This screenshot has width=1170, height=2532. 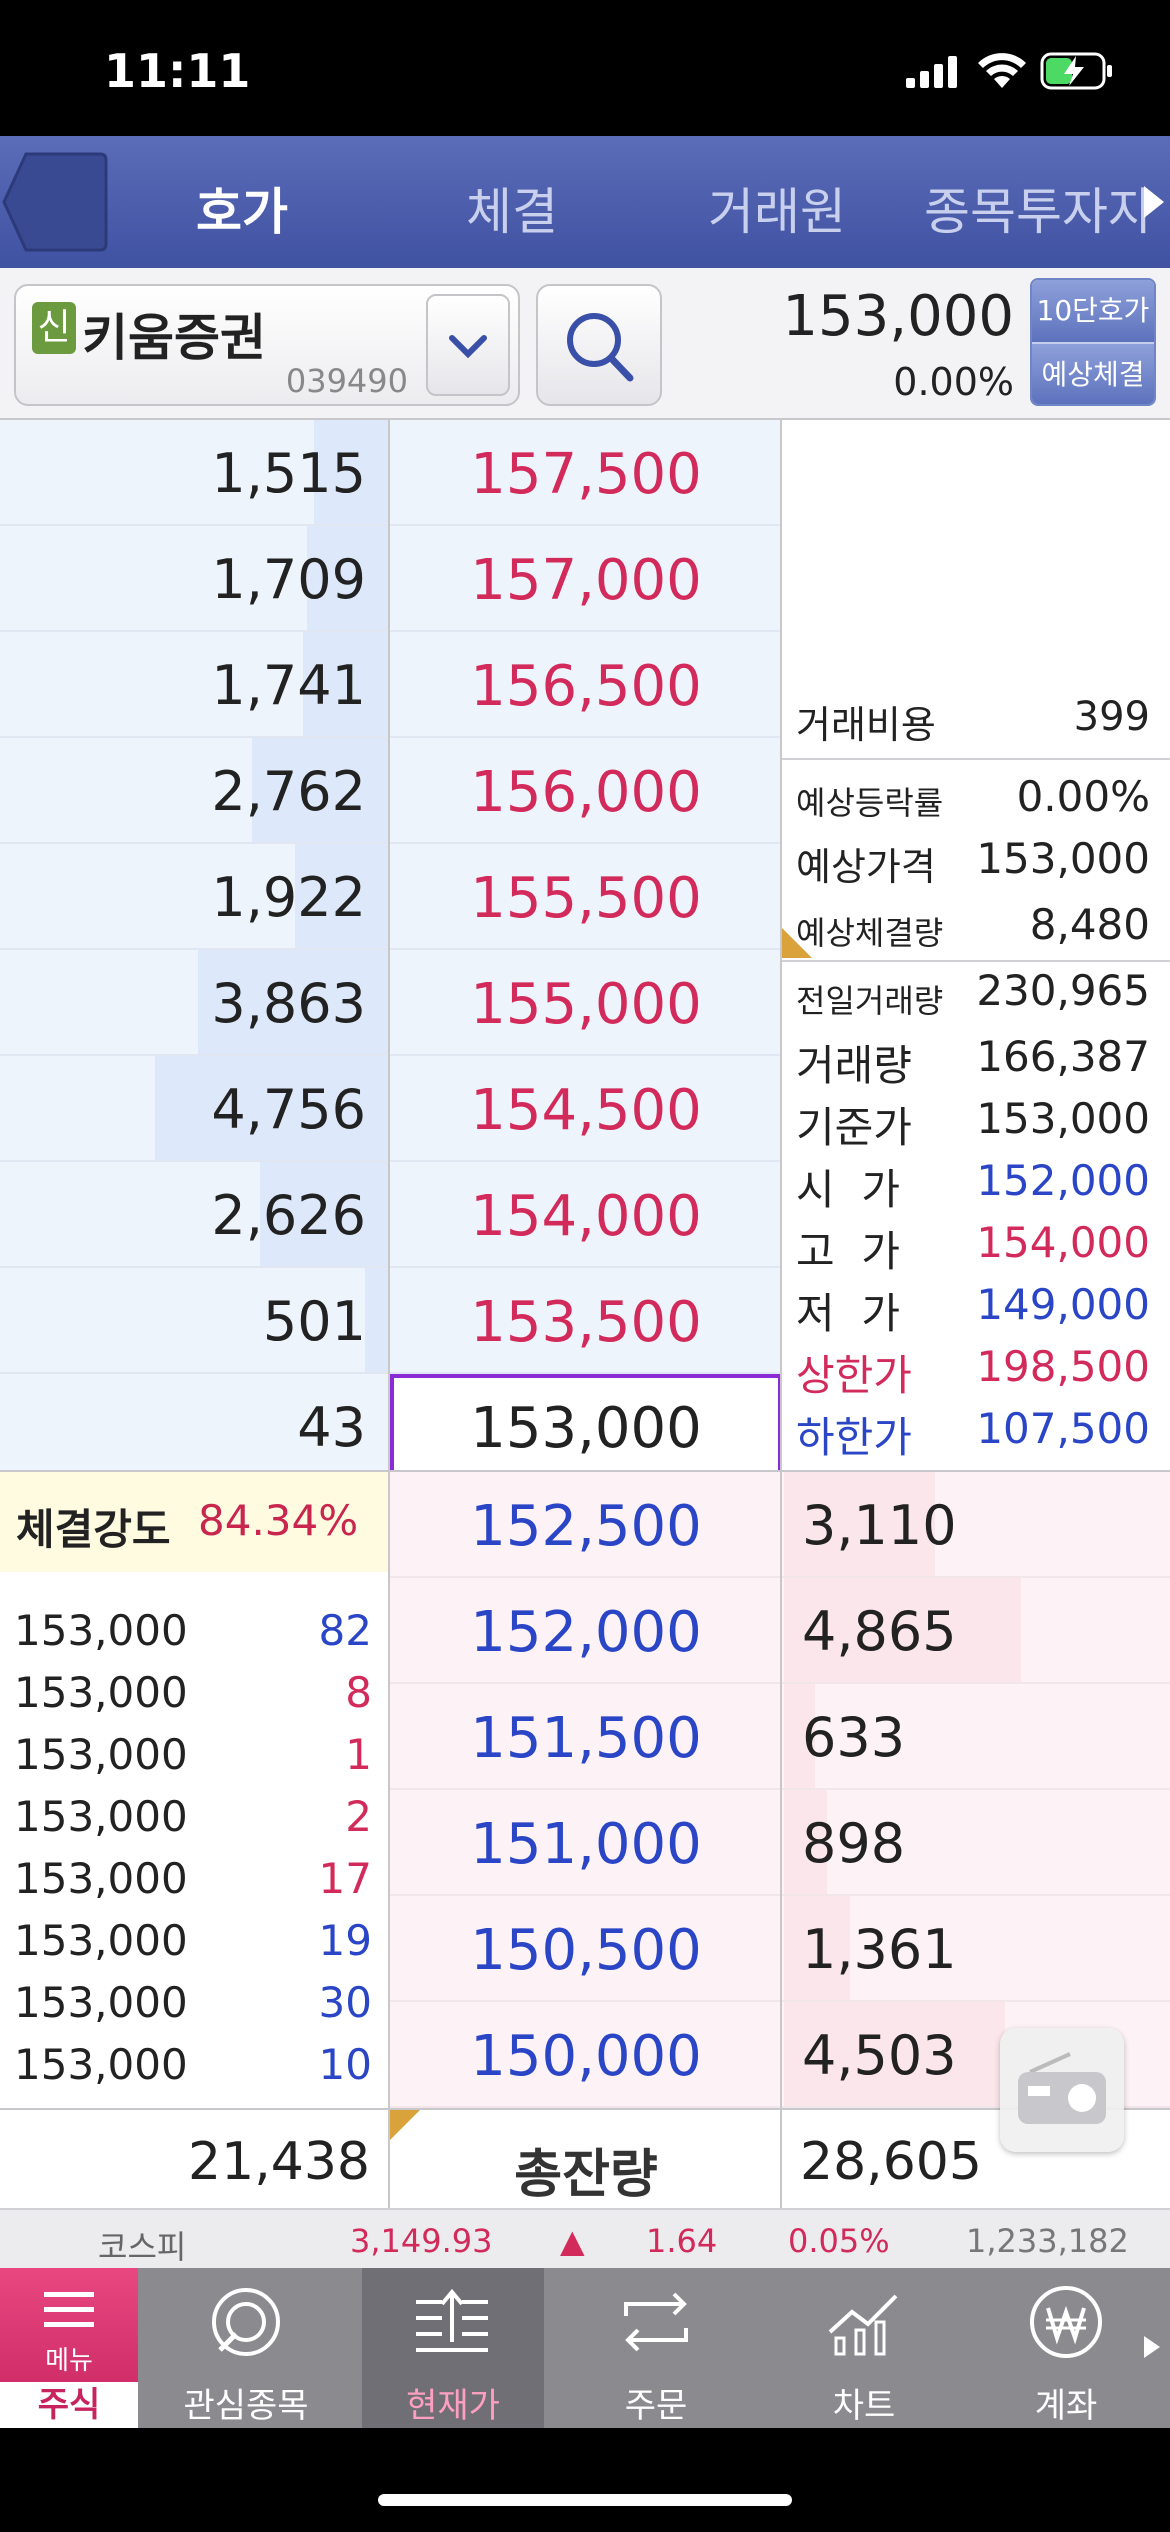 I want to click on current-price-icon, so click(x=452, y=2320).